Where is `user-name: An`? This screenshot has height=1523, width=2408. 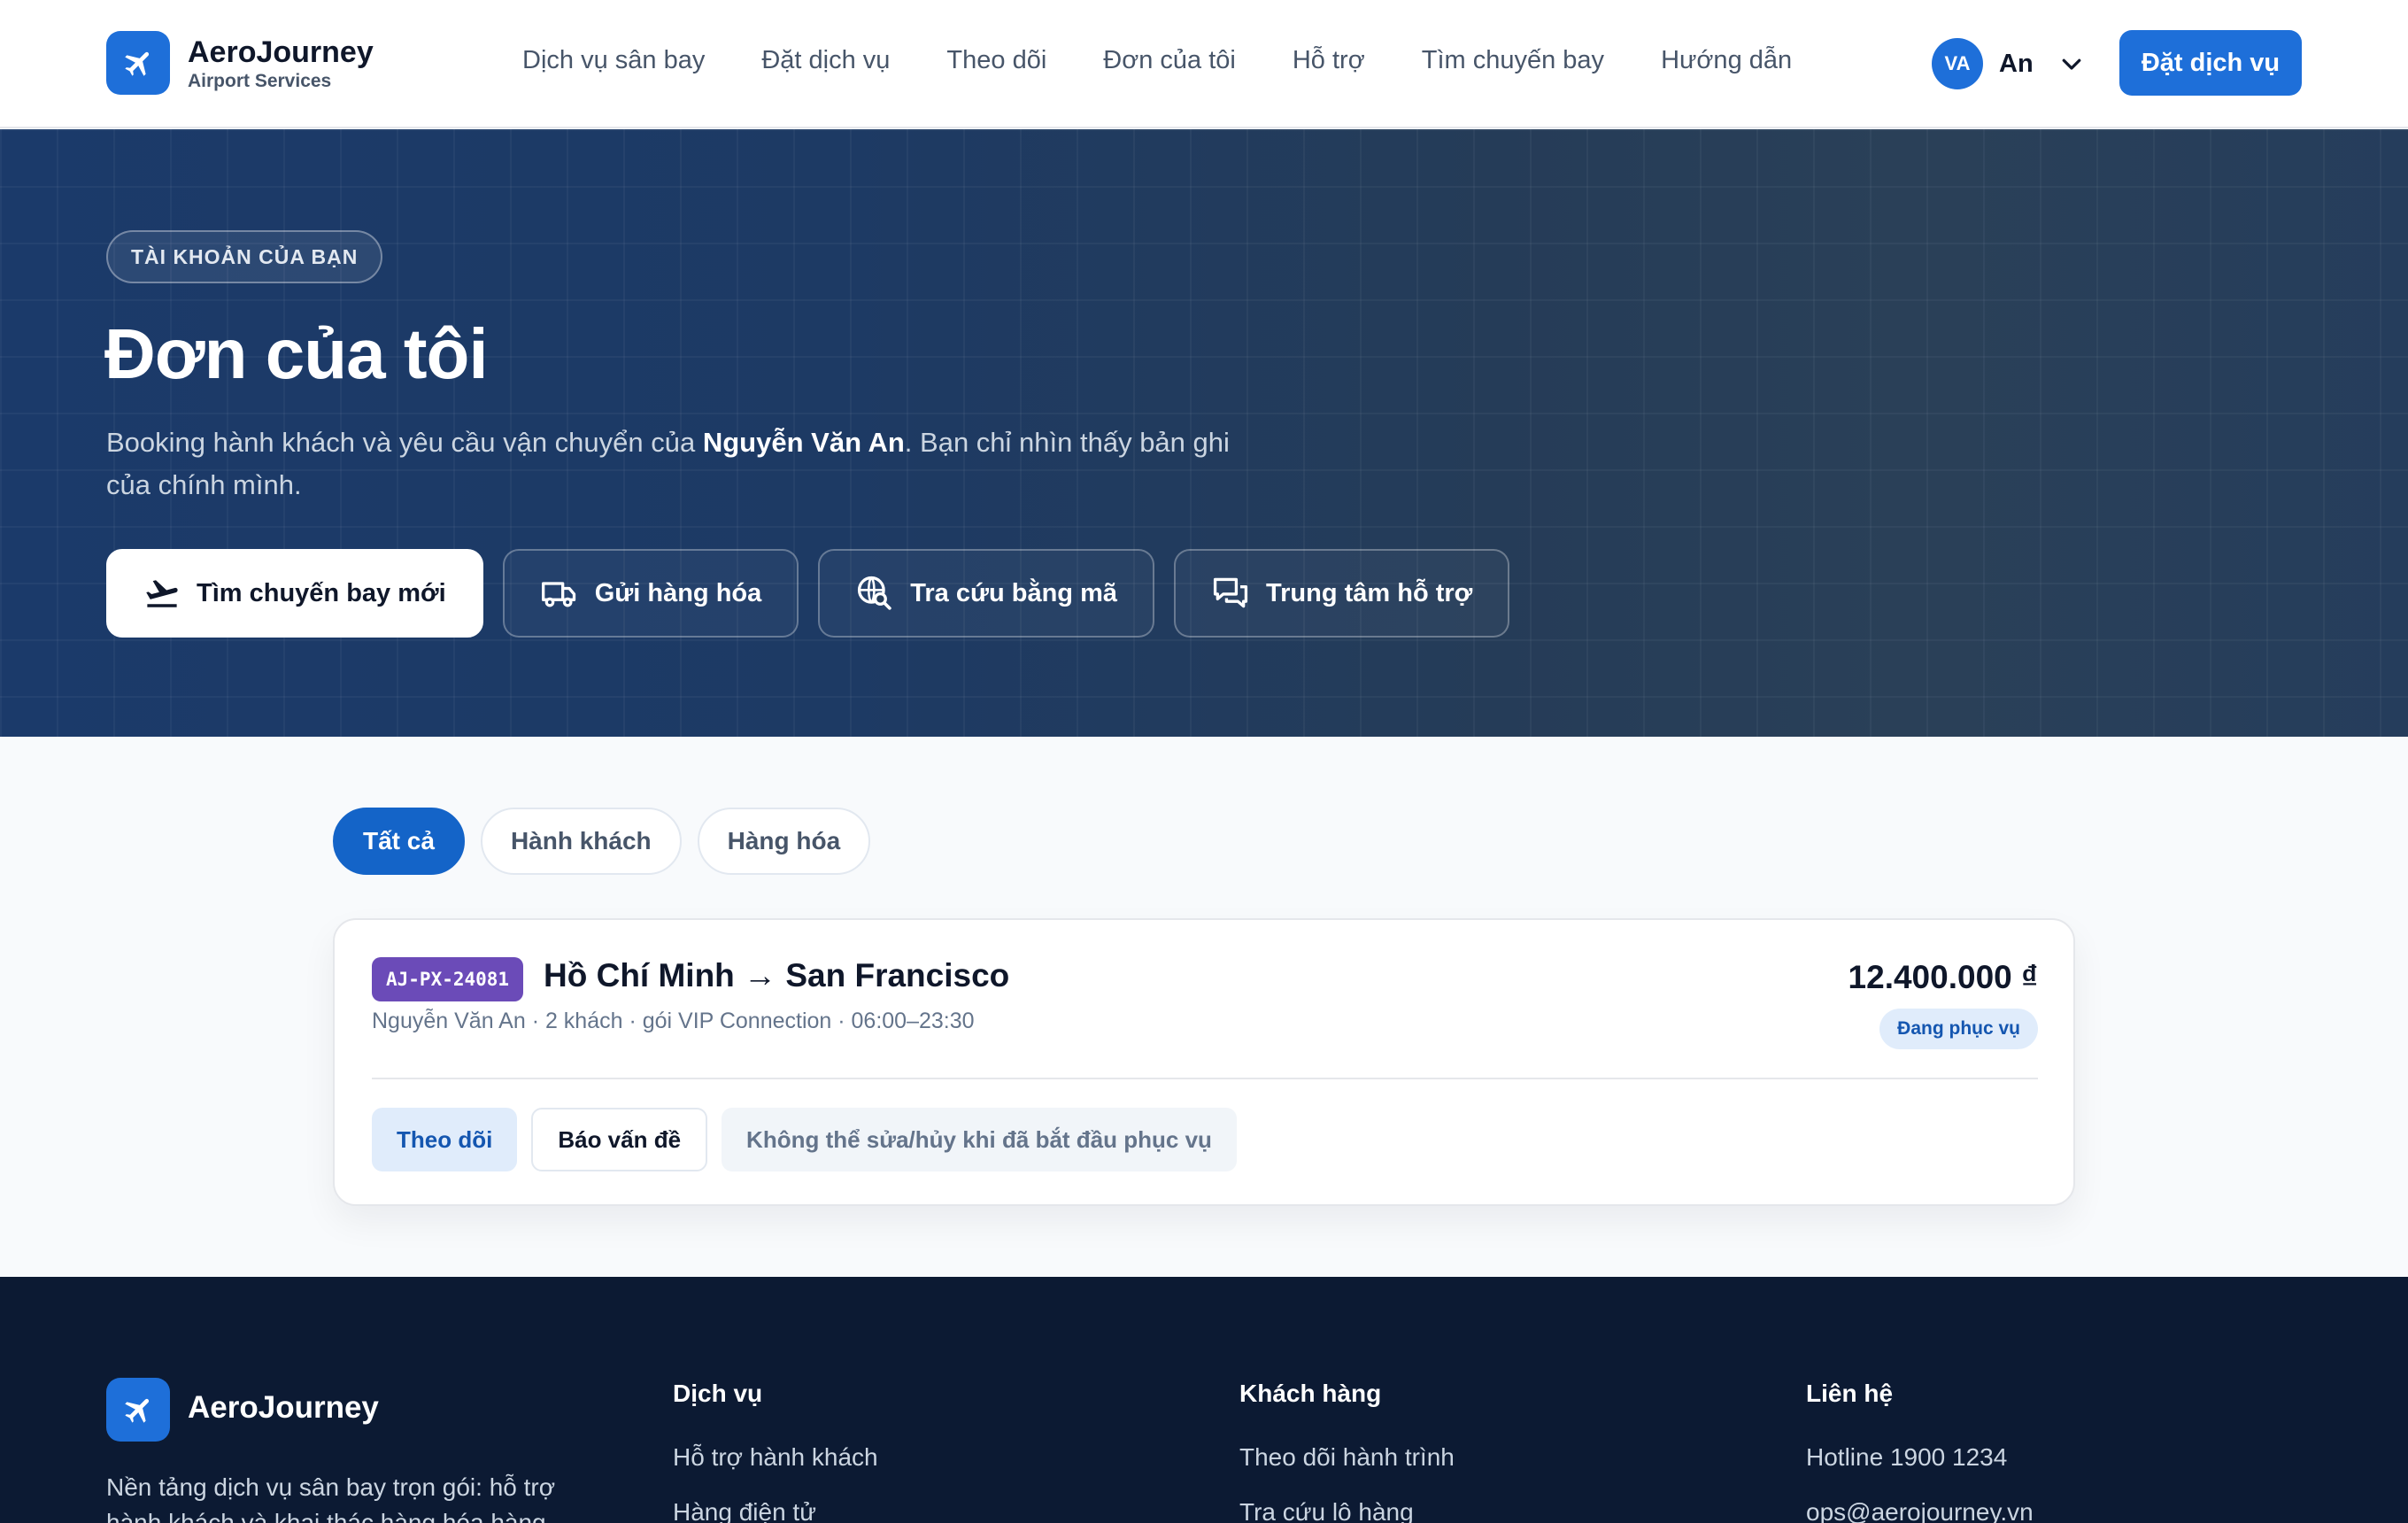 user-name: An is located at coordinates (2016, 63).